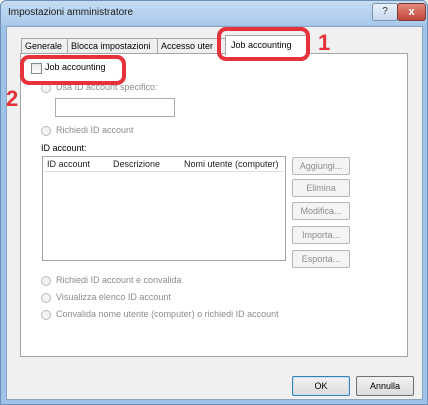  Describe the element at coordinates (46, 315) in the screenshot. I see `radio-validate-user-name` at that location.